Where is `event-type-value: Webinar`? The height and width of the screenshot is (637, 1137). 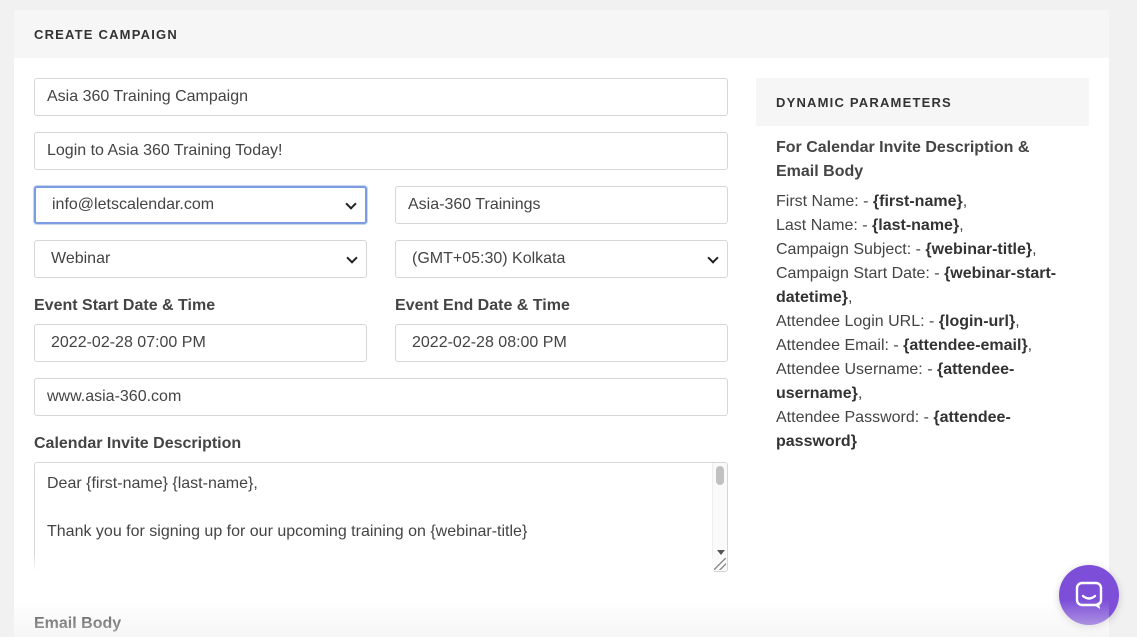
event-type-value: Webinar is located at coordinates (81, 258).